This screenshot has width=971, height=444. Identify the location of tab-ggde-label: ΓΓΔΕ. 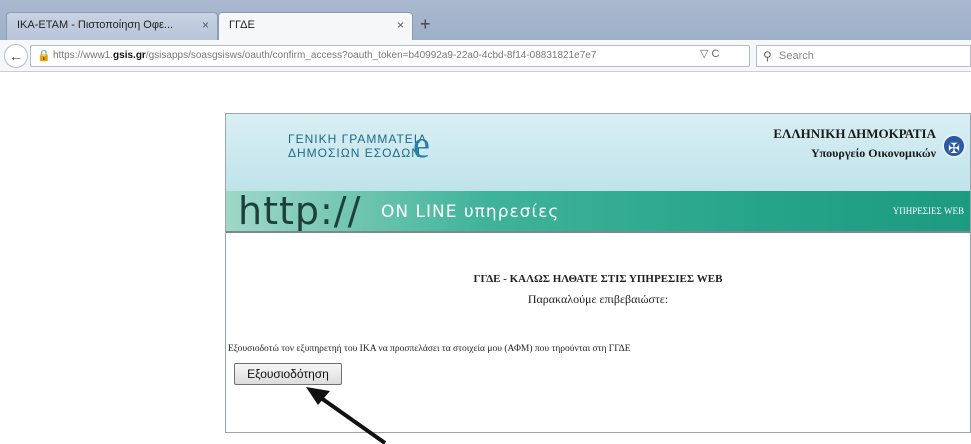
(242, 25).